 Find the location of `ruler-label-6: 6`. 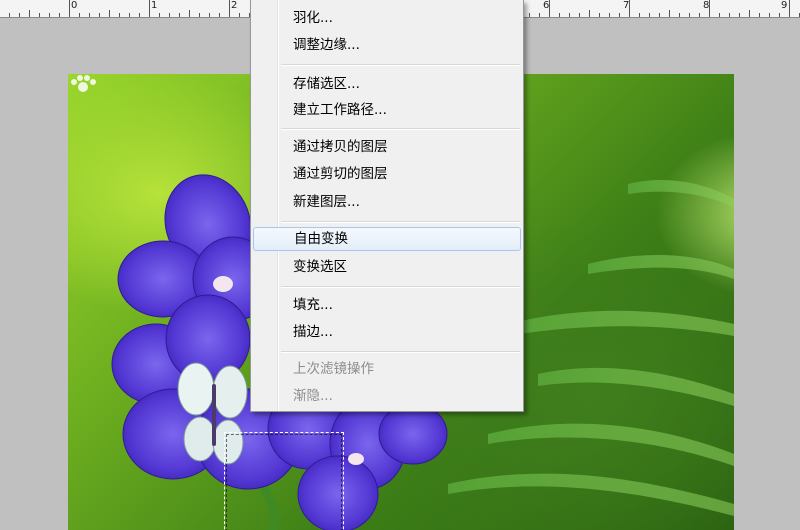

ruler-label-6: 6 is located at coordinates (546, 5).